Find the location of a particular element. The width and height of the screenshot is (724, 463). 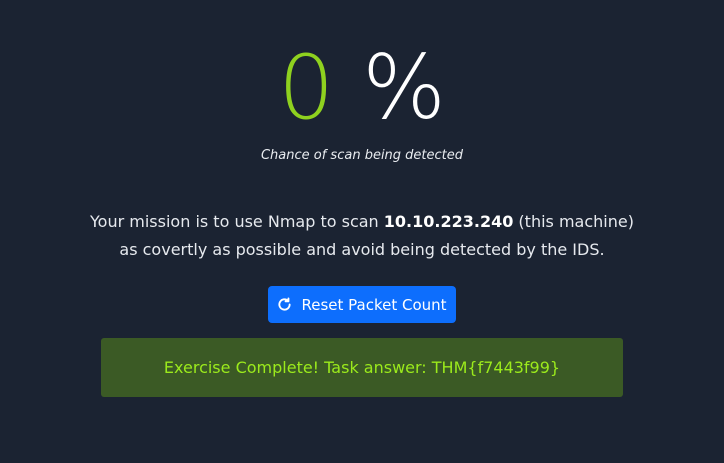

reset-packet-count-button: Reset Packet Count is located at coordinates (362, 304).